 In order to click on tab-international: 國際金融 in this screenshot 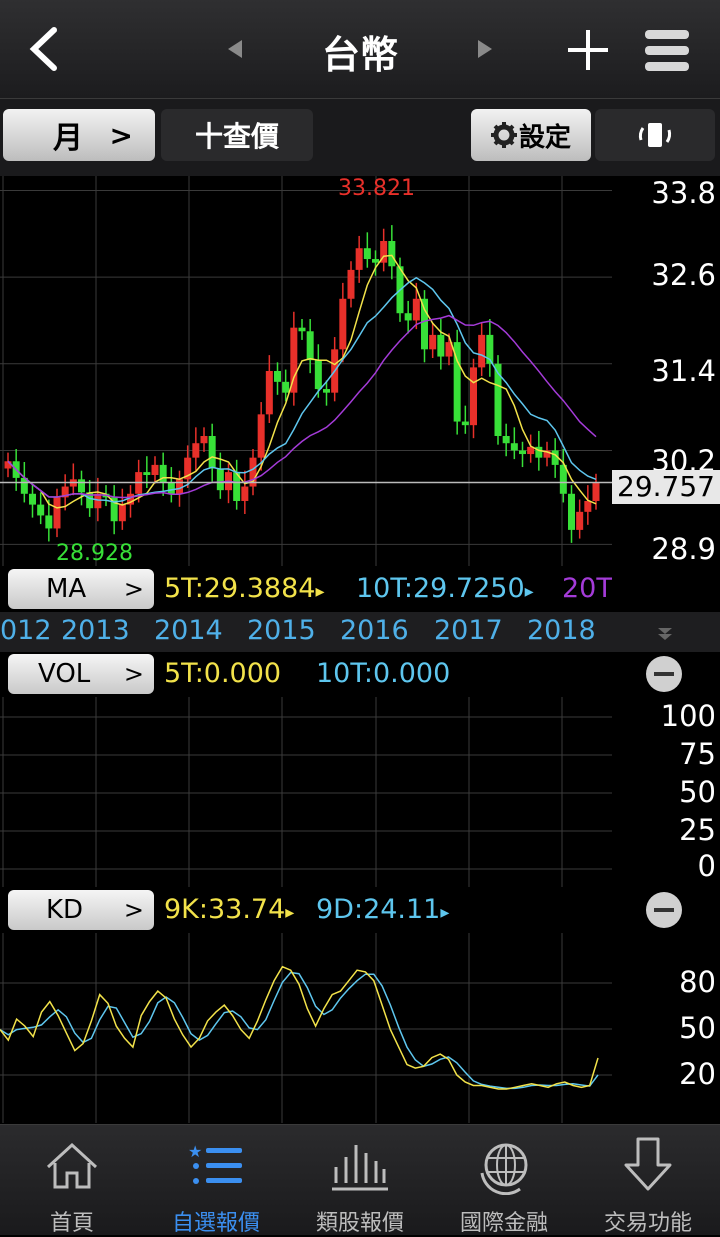, I will do `click(504, 1180)`.